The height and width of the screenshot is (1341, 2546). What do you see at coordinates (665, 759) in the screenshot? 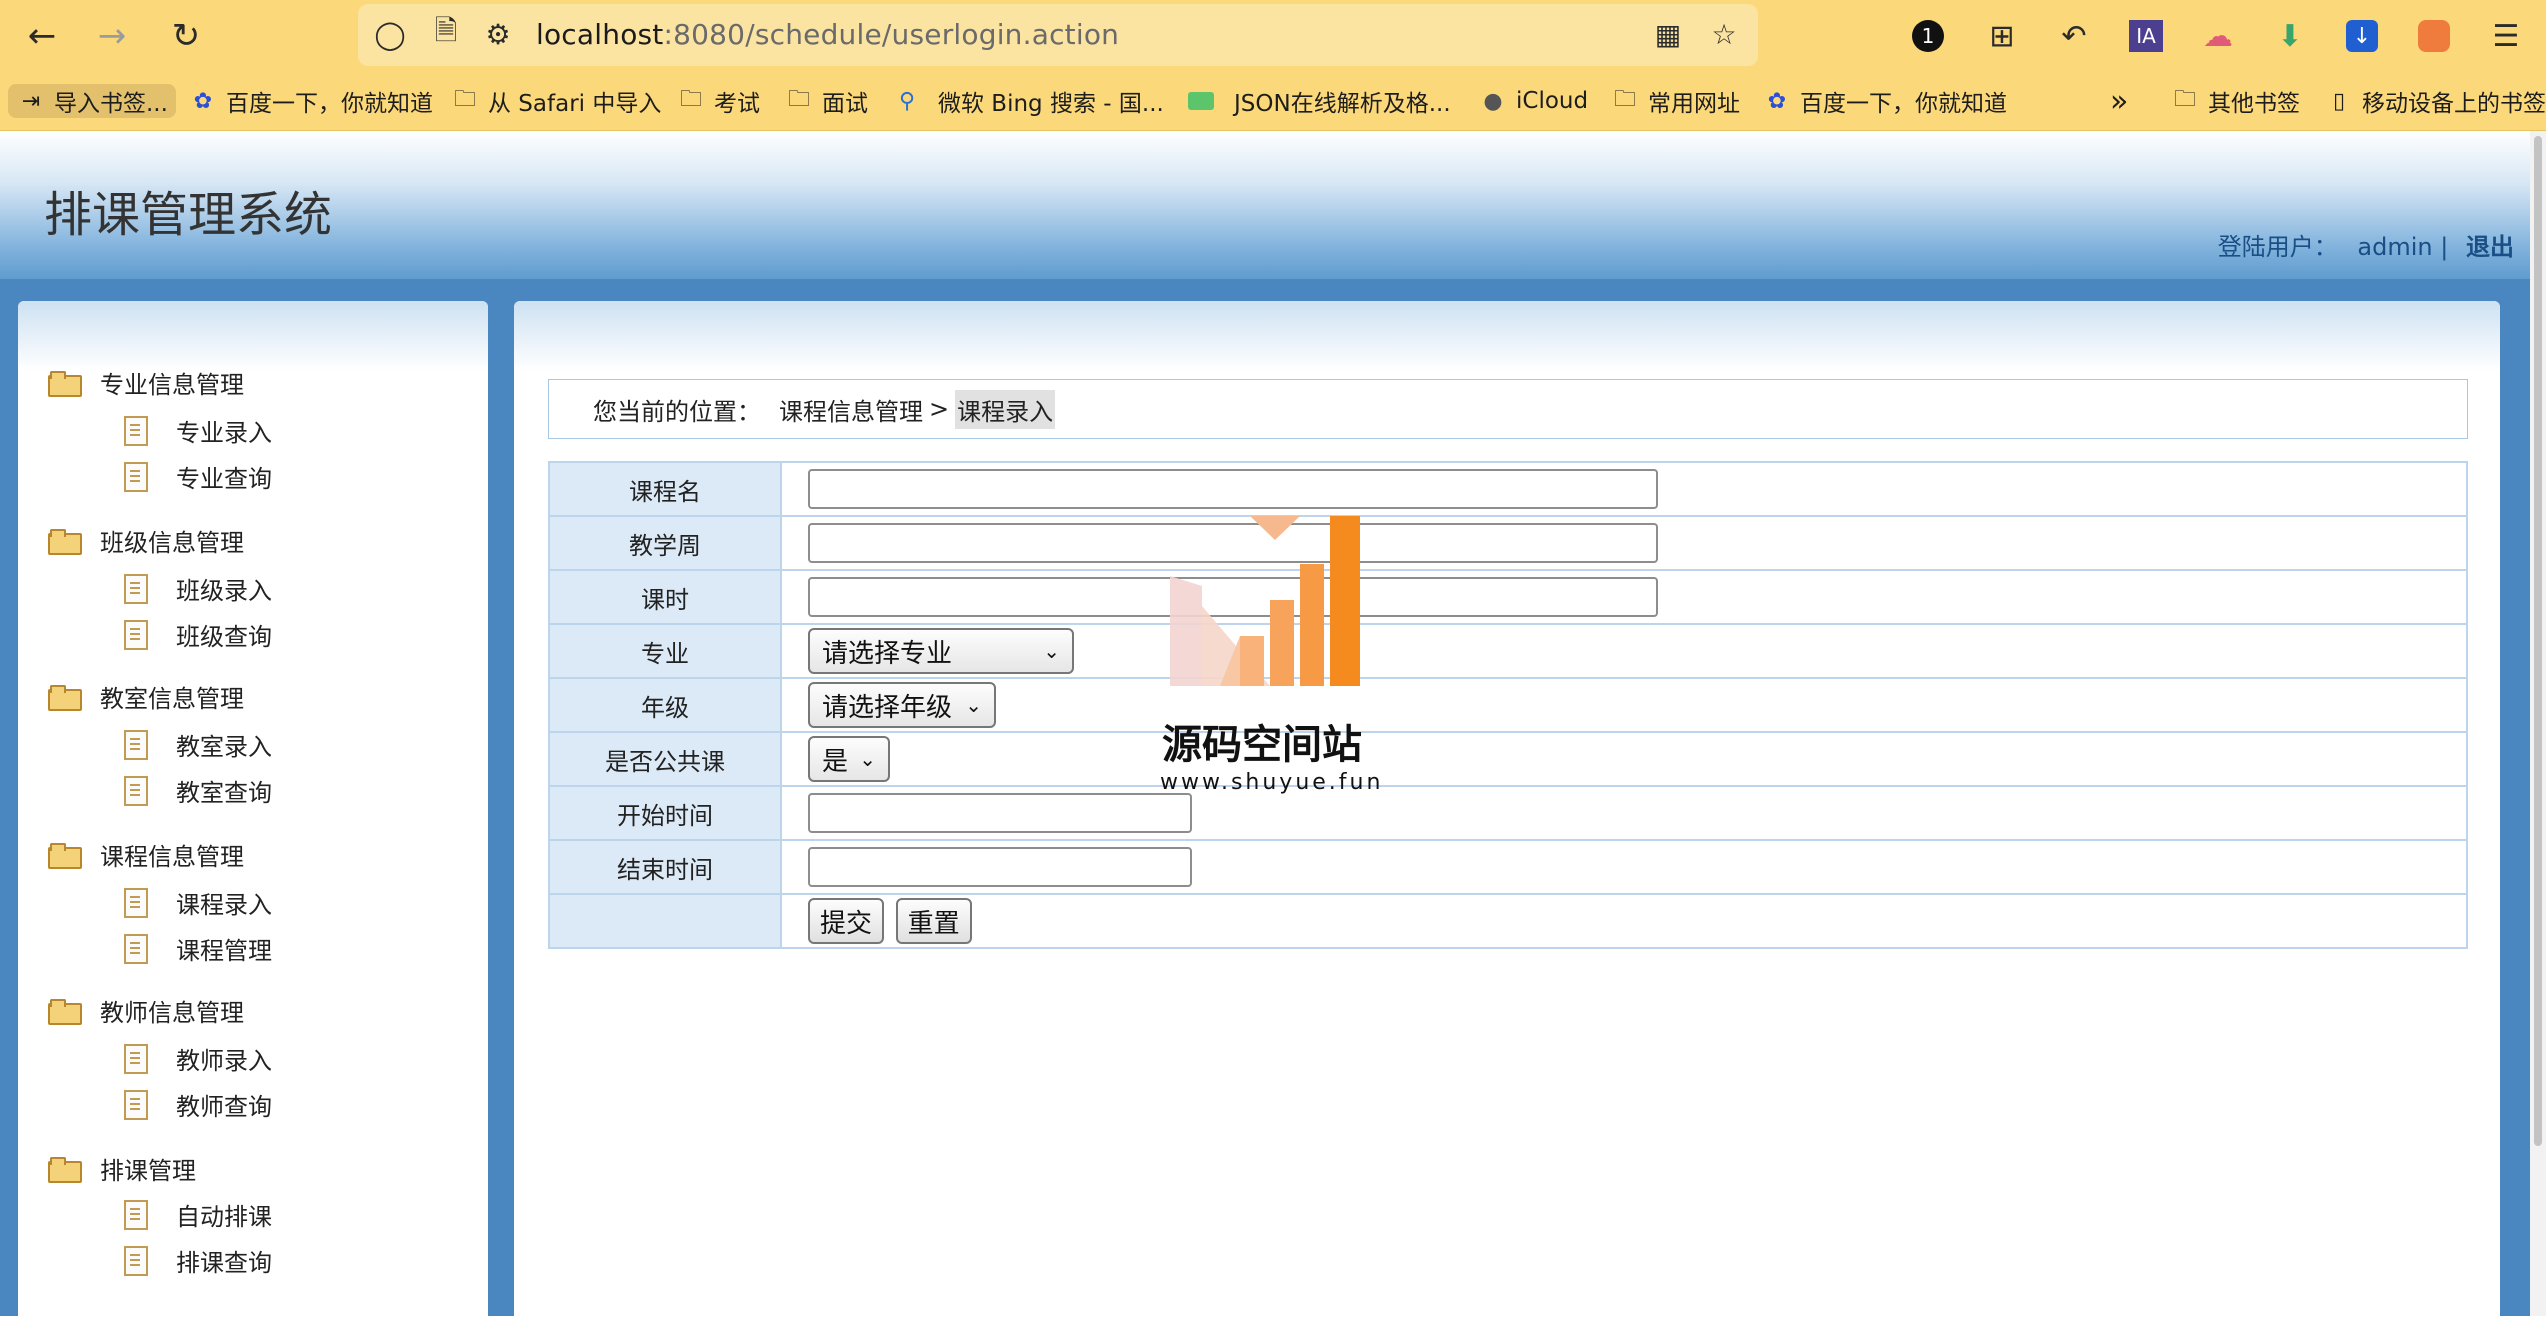
I see `is-public-label: 是否公共课` at bounding box center [665, 759].